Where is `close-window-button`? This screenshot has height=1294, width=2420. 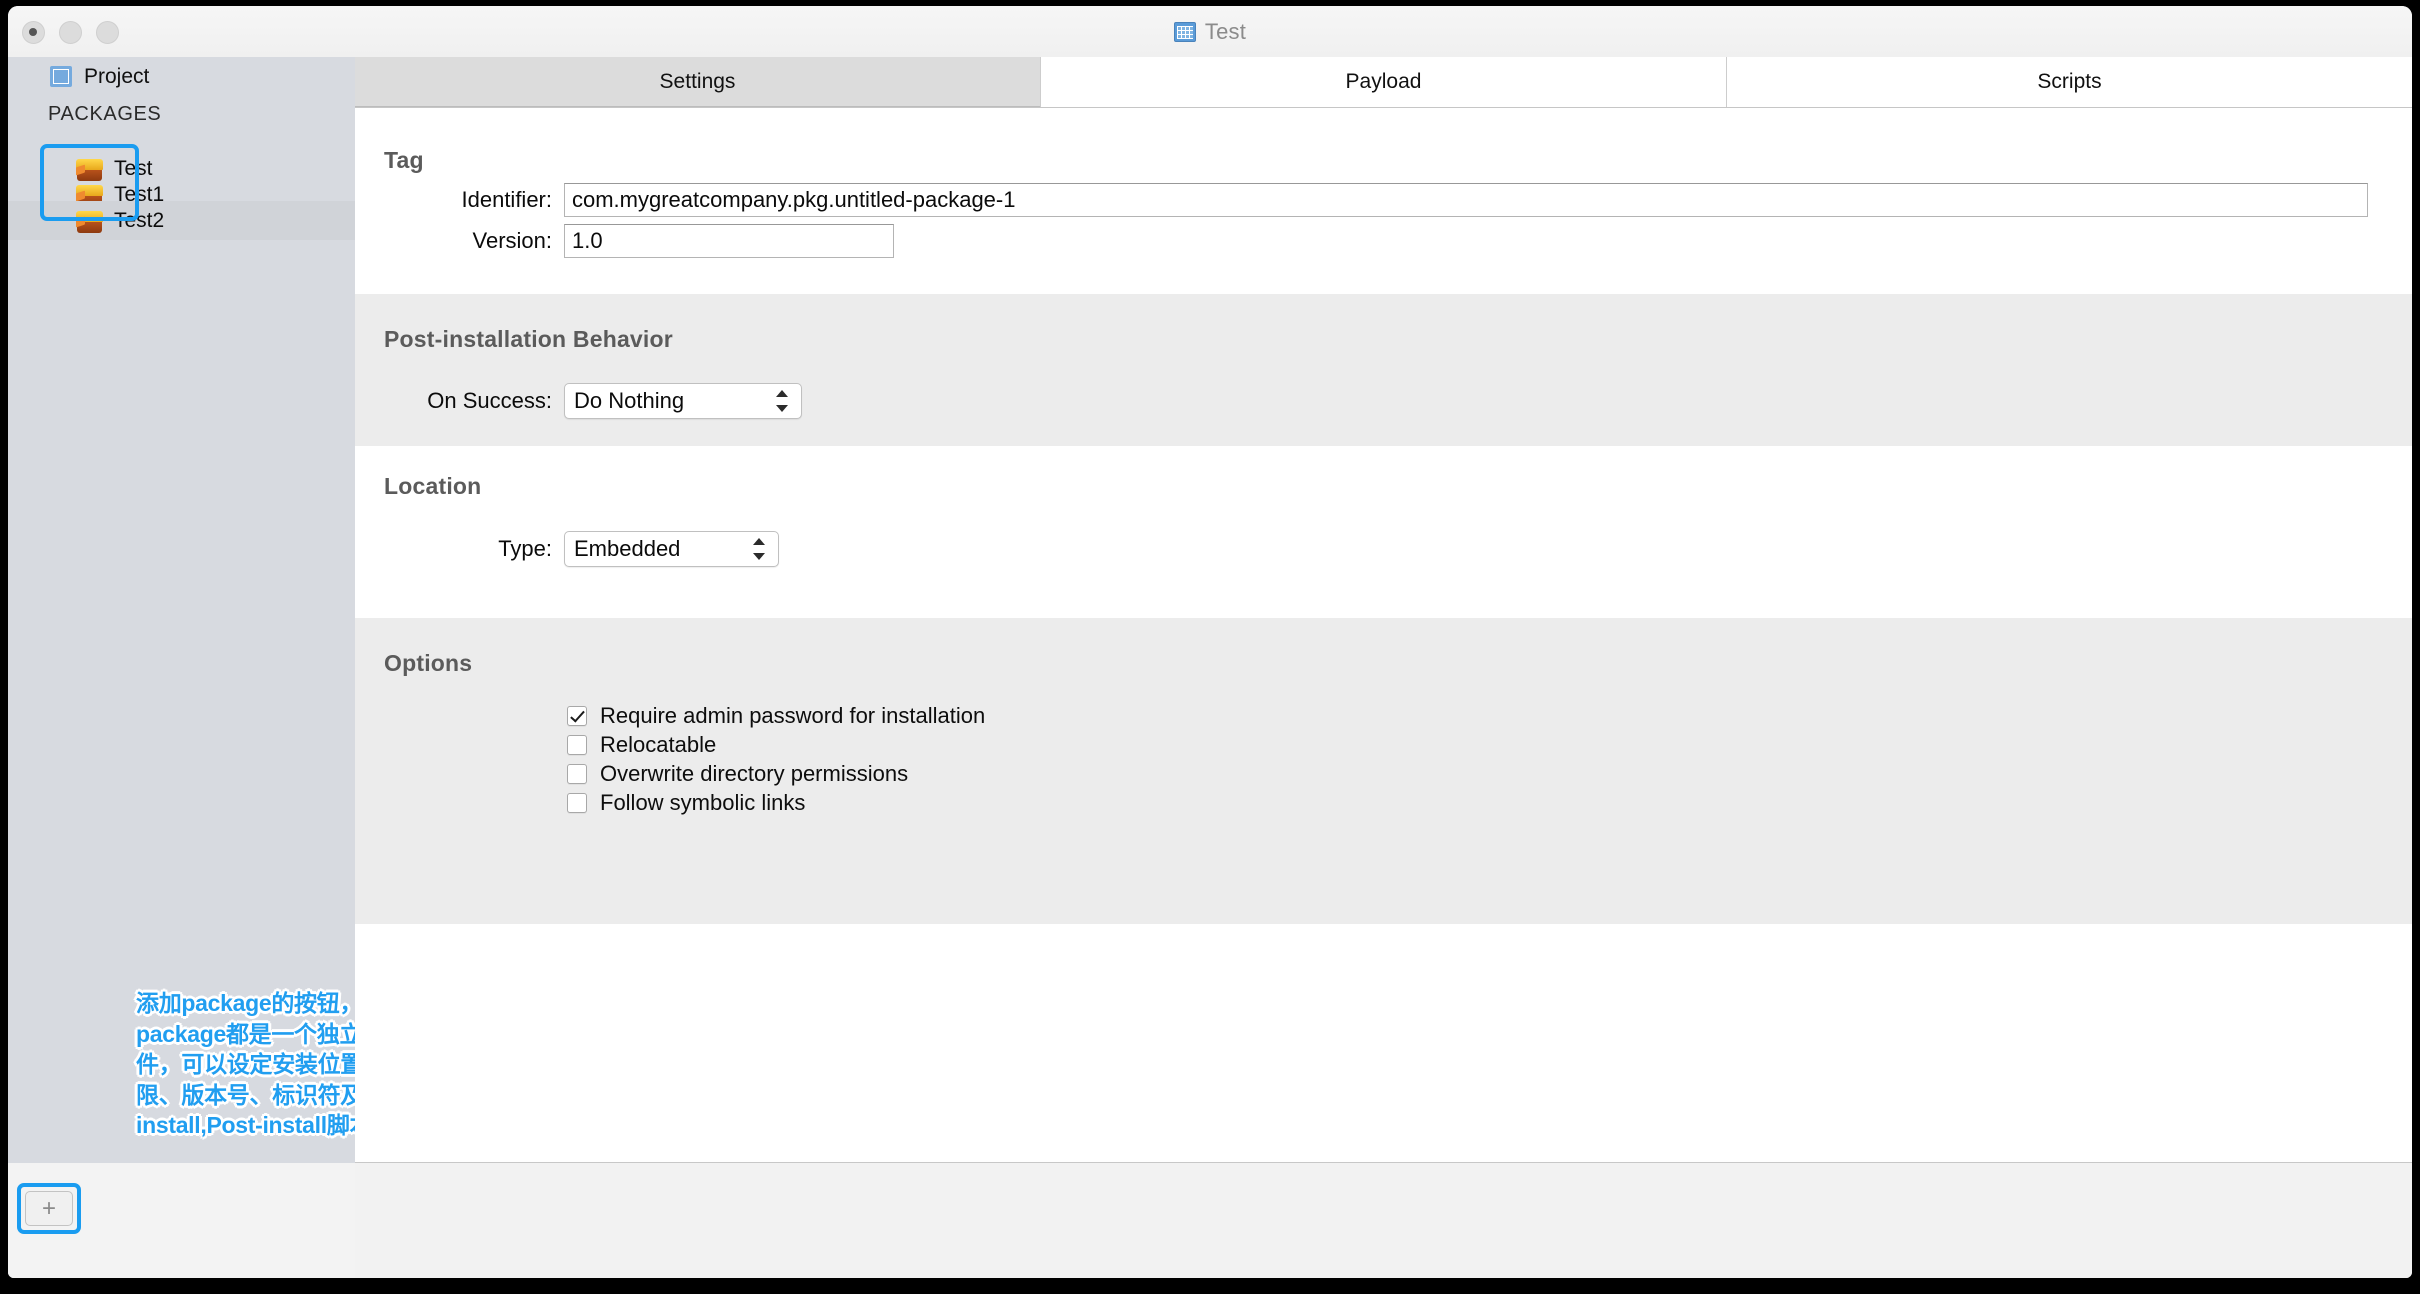 close-window-button is located at coordinates (33, 32).